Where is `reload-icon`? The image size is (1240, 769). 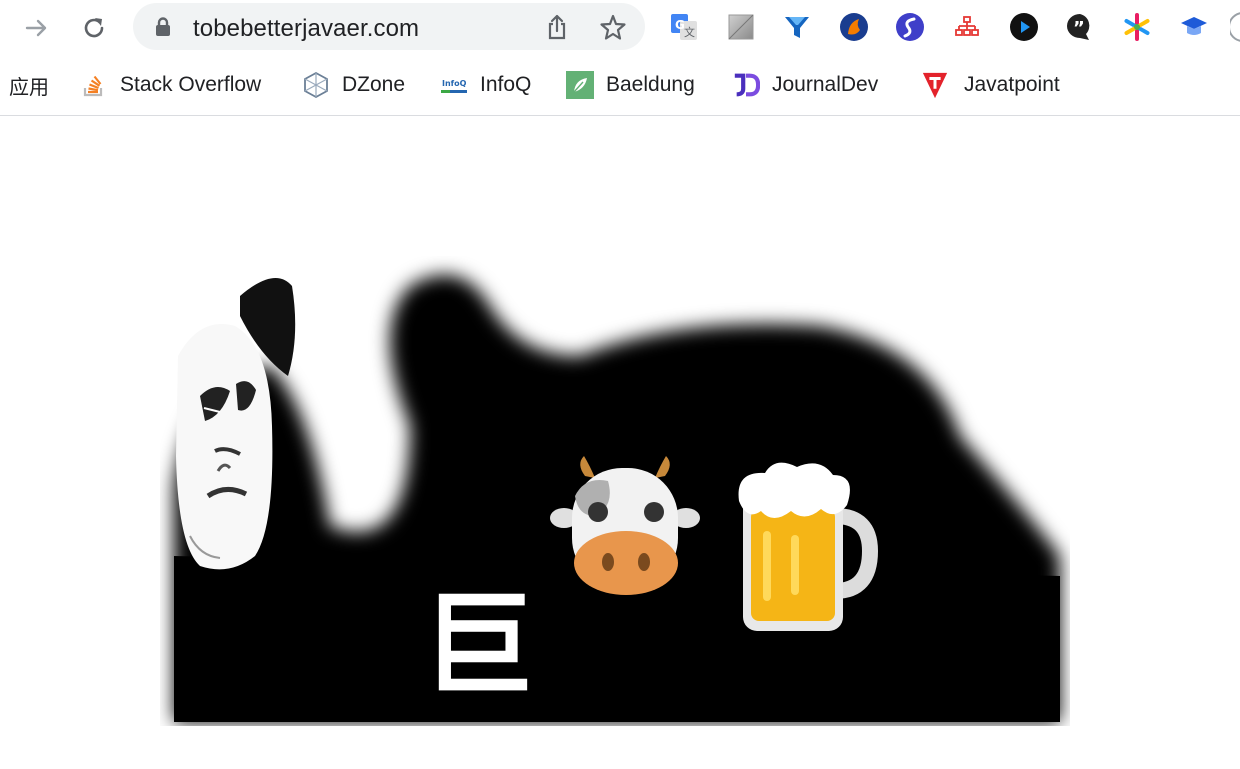
reload-icon is located at coordinates (94, 28).